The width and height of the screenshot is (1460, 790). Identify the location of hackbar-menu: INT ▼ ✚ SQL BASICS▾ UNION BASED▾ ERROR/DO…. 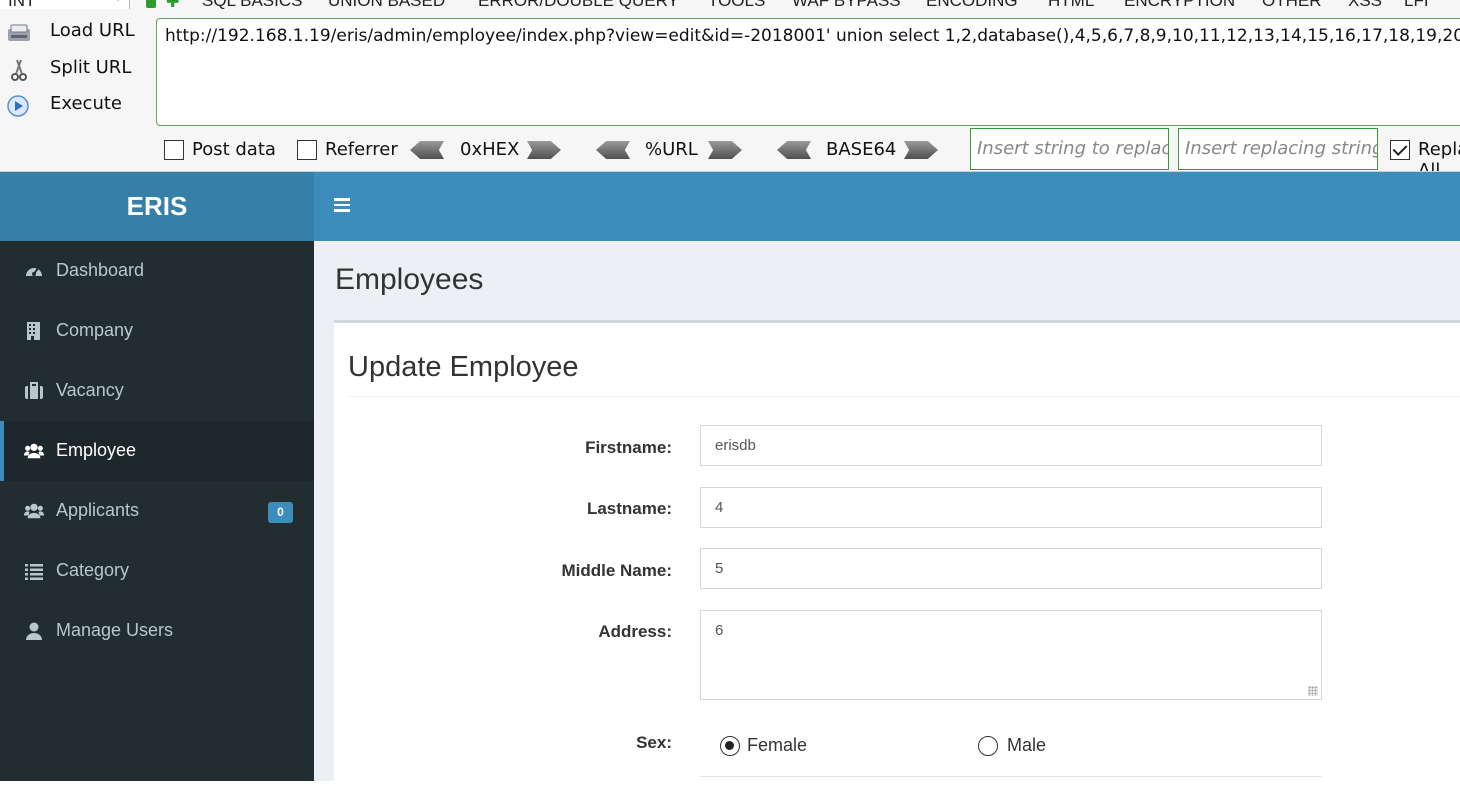
(730, 5).